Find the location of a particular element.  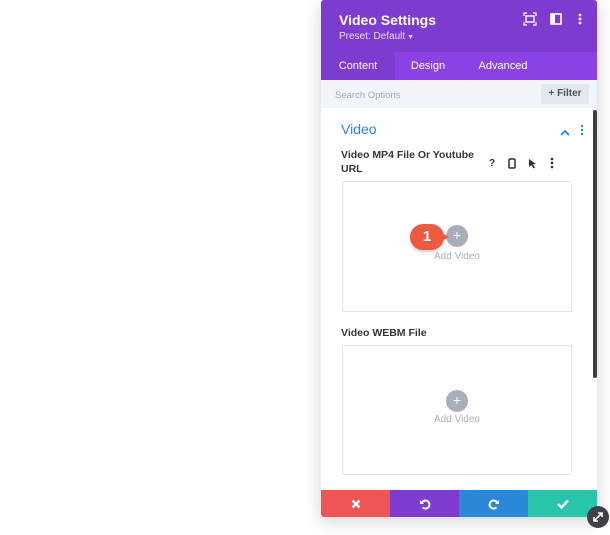

panel-footer is located at coordinates (459, 503).